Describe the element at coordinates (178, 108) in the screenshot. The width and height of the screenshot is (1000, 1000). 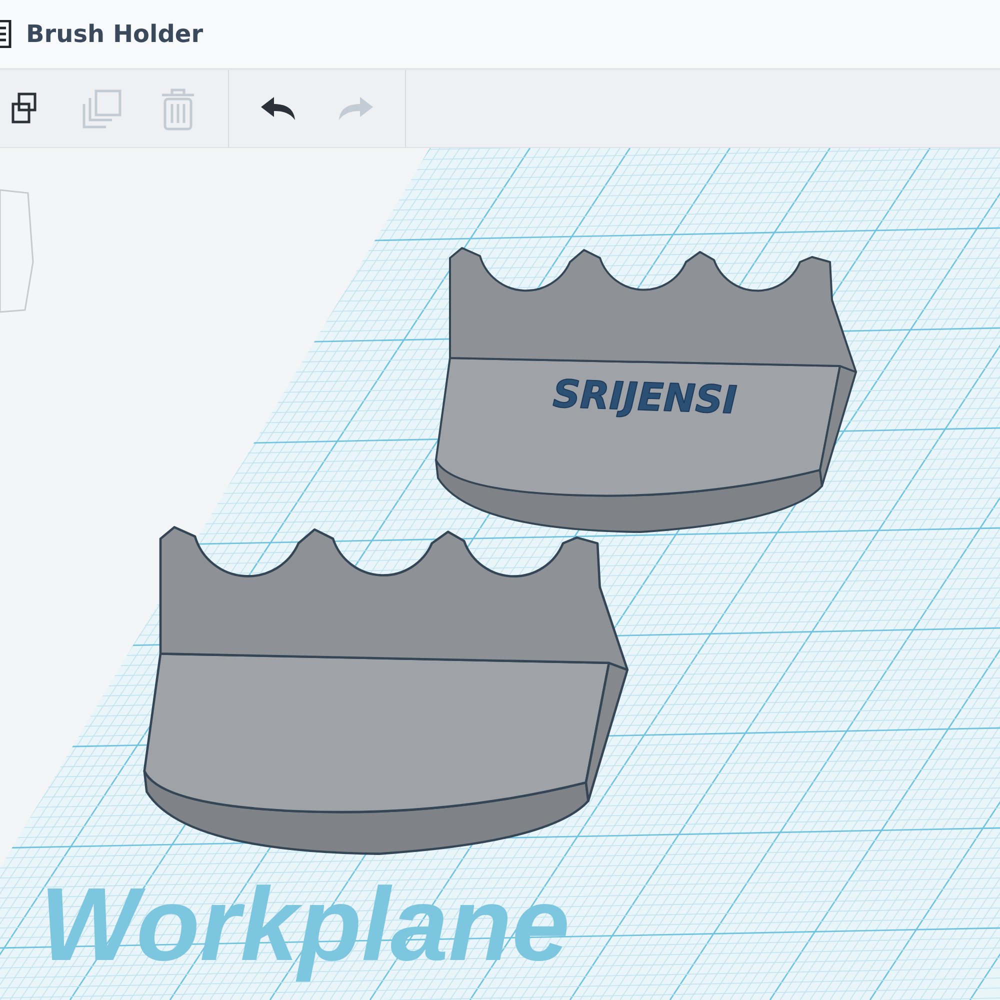
I see `trash-icon` at that location.